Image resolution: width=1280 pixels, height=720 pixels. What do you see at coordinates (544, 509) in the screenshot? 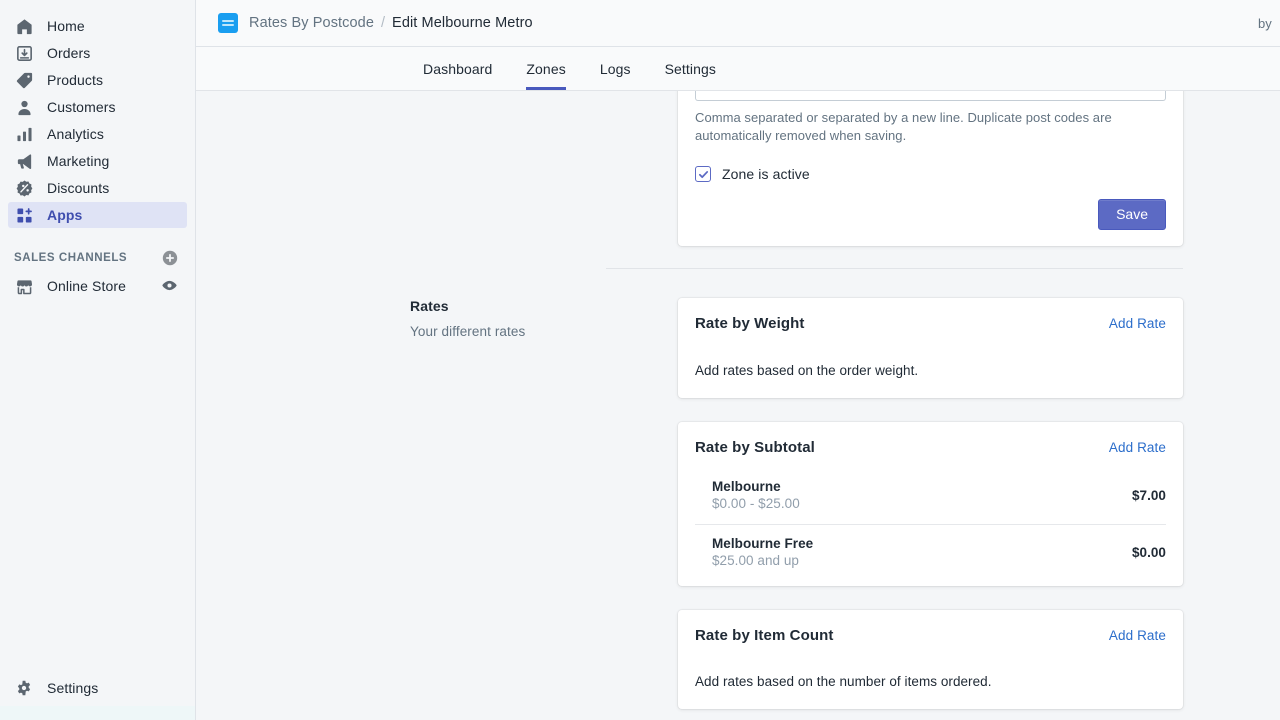
I see `rates-side-panel: Rates Your different rates` at bounding box center [544, 509].